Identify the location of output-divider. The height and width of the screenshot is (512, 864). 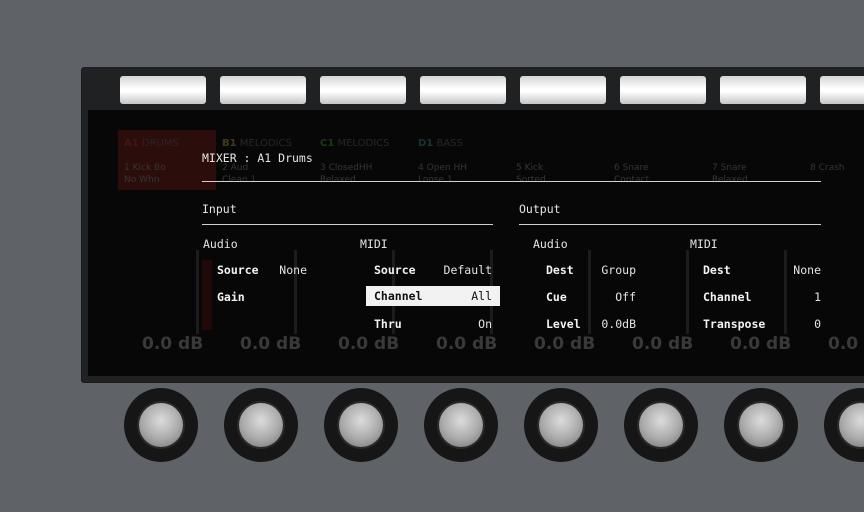
(670, 224).